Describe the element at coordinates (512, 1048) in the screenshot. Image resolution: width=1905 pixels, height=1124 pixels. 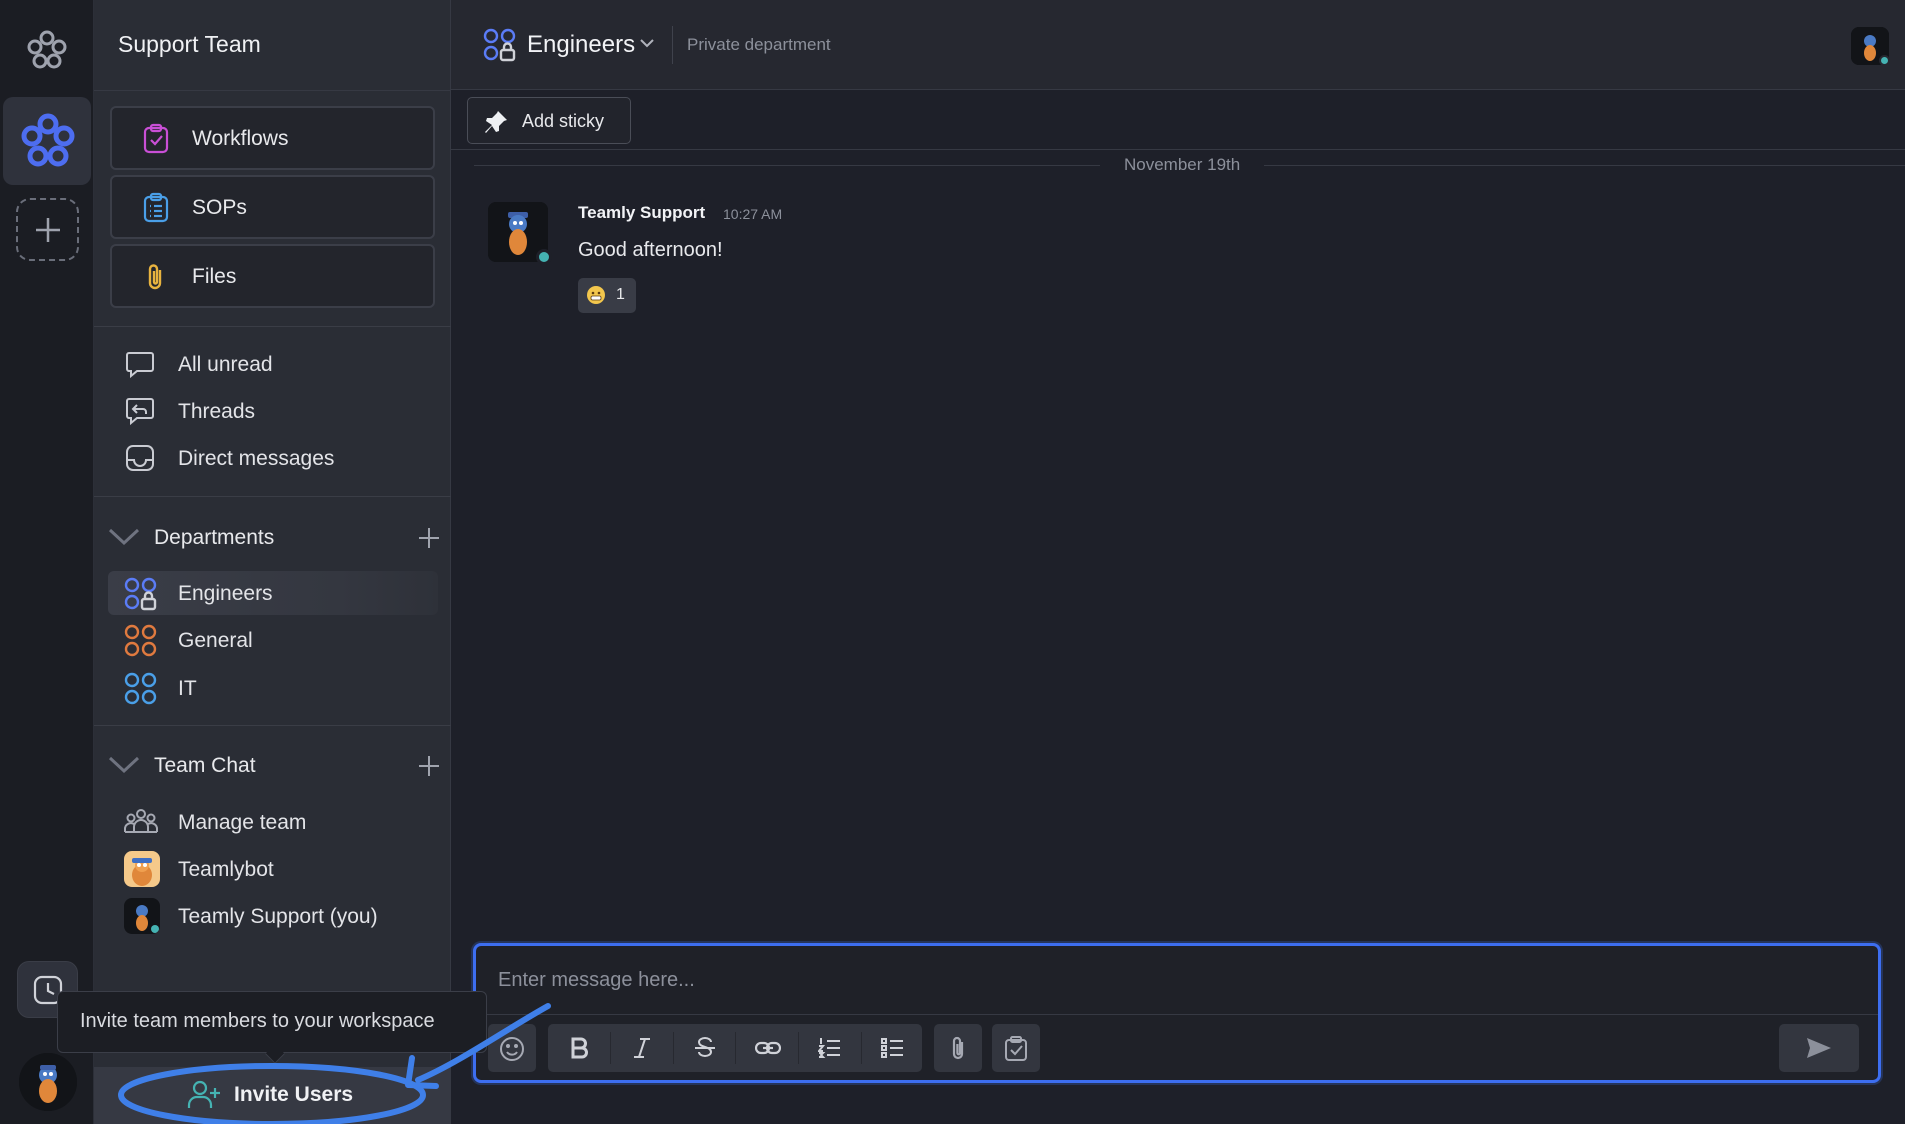
I see `emoji-button` at that location.